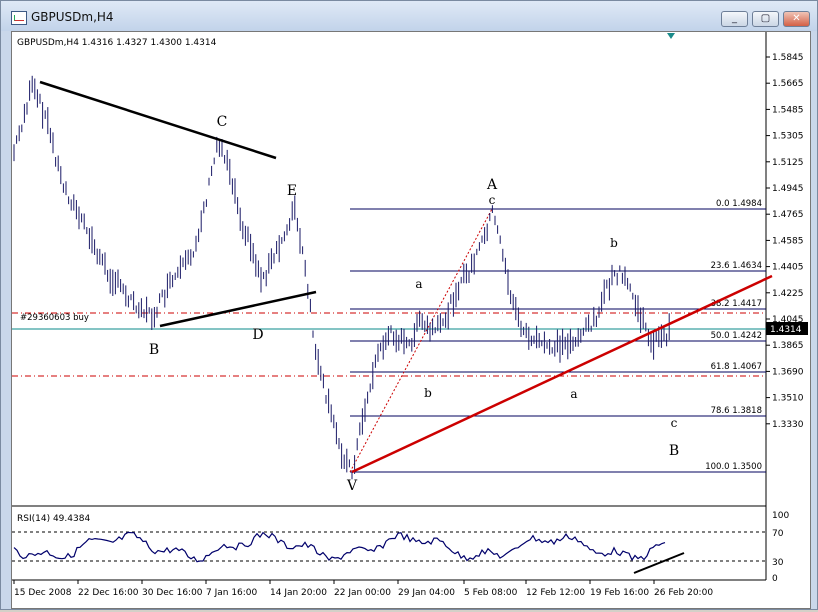 The width and height of the screenshot is (818, 612). Describe the element at coordinates (352, 486) in the screenshot. I see `wave-label-V: V` at that location.